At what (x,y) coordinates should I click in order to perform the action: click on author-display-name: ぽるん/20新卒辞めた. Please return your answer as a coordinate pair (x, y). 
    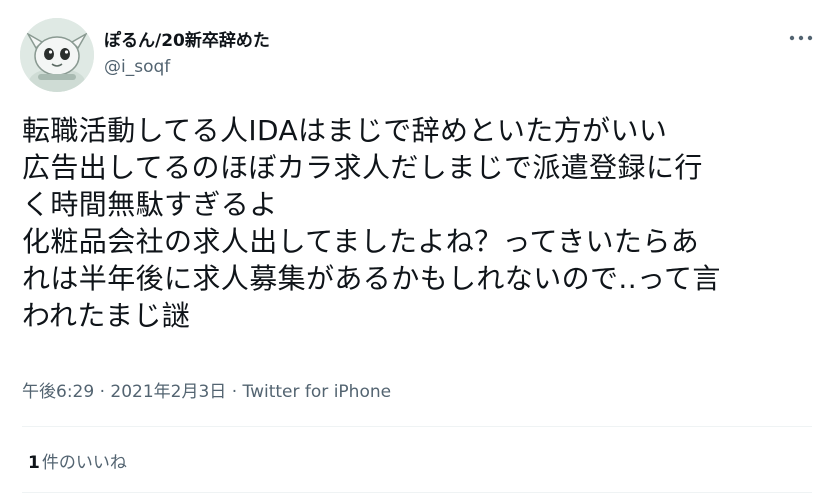
    Looking at the image, I should click on (187, 41).